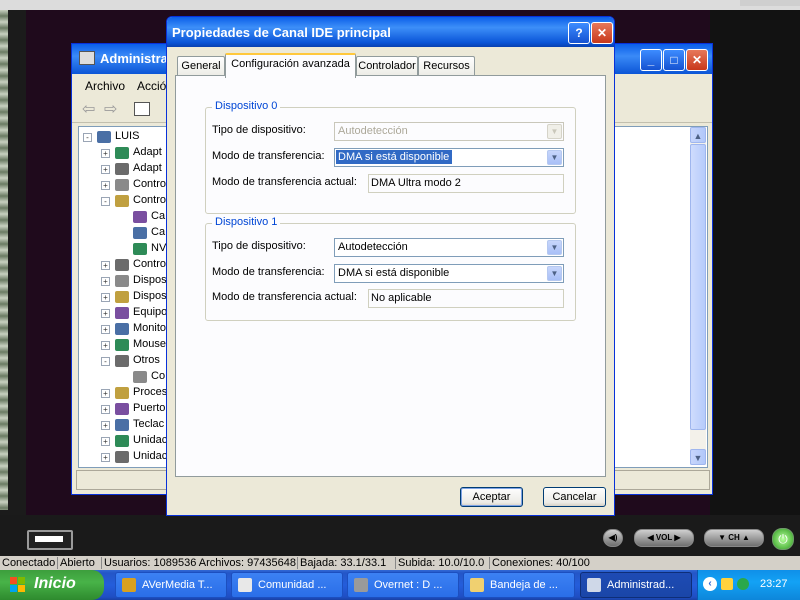 This screenshot has width=800, height=600. What do you see at coordinates (290, 65) in the screenshot?
I see `tab-advanced-settings: Configuración avanzada` at bounding box center [290, 65].